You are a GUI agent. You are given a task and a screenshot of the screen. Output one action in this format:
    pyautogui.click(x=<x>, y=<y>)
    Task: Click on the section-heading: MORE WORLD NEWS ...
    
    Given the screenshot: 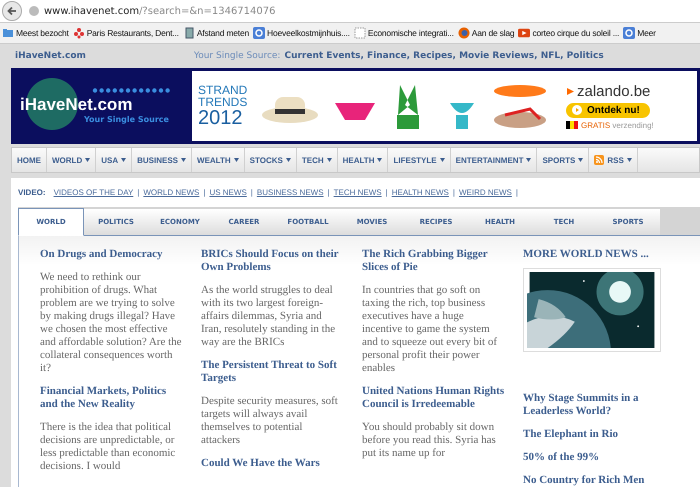 What is the action you would take?
    pyautogui.click(x=594, y=254)
    